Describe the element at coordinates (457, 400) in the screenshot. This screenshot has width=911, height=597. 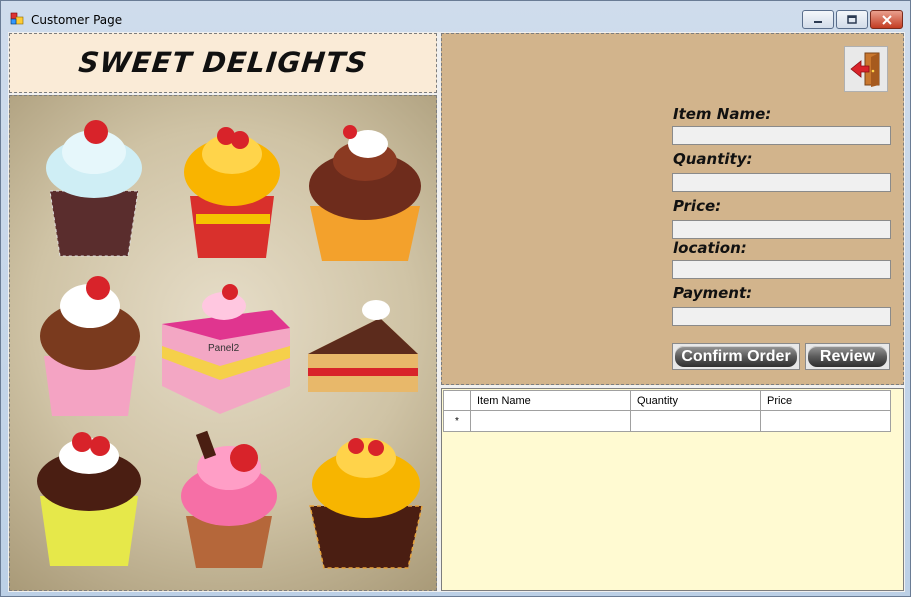
I see `grid-corner-header` at that location.